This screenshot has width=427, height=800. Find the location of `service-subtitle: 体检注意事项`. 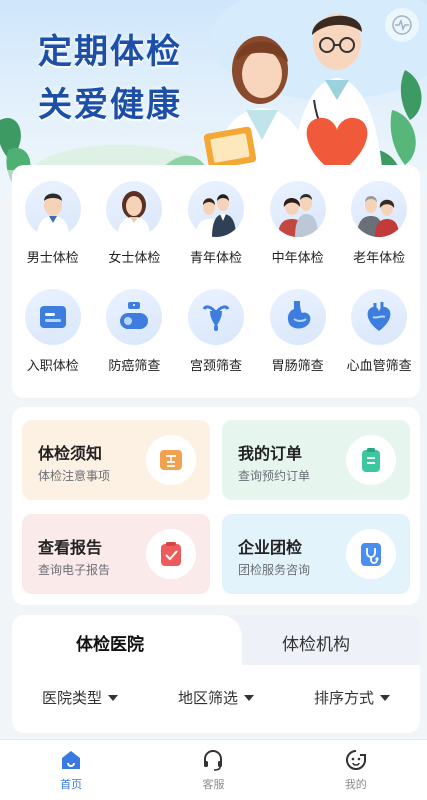

service-subtitle: 体检注意事项 is located at coordinates (74, 476).